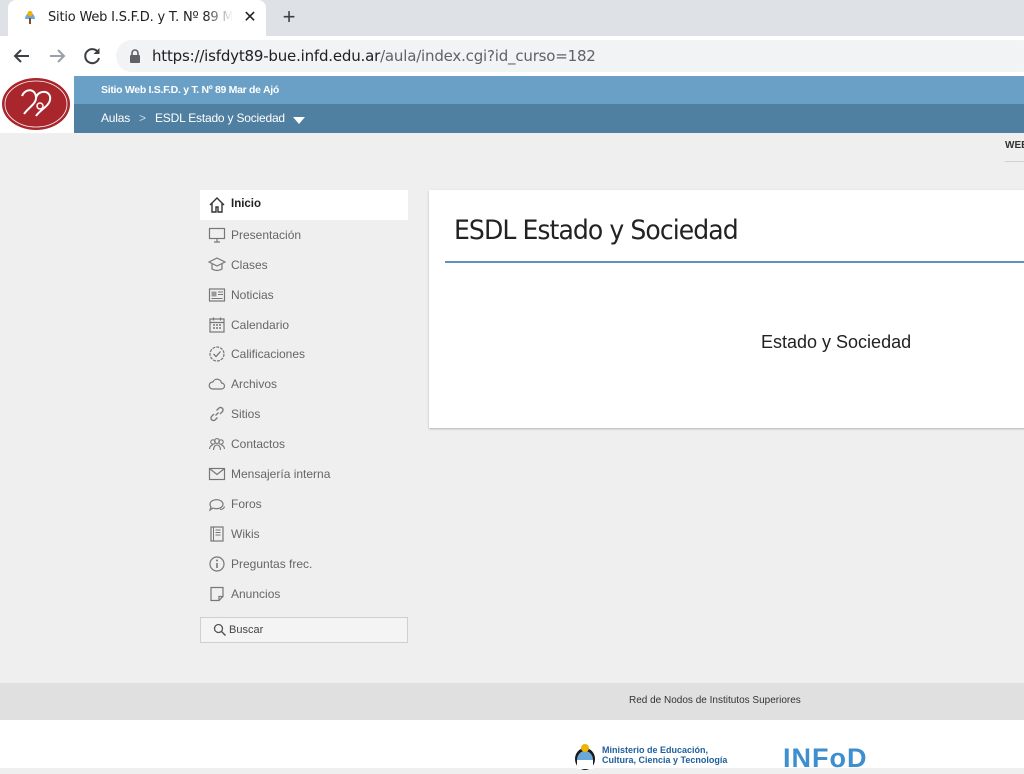 The image size is (1024, 774). What do you see at coordinates (92, 56) in the screenshot?
I see `reload-icon` at bounding box center [92, 56].